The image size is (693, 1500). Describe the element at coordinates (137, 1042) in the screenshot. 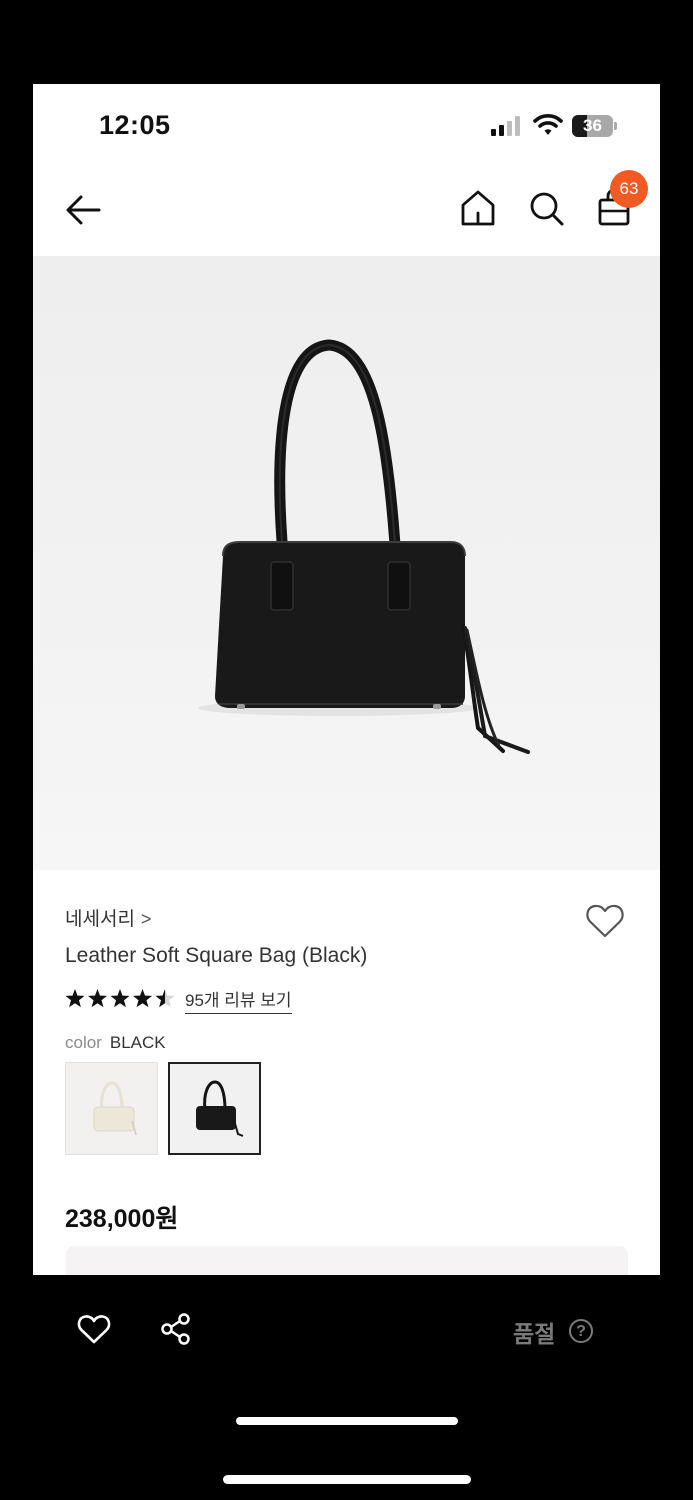

I see `option-value: BLACK` at that location.